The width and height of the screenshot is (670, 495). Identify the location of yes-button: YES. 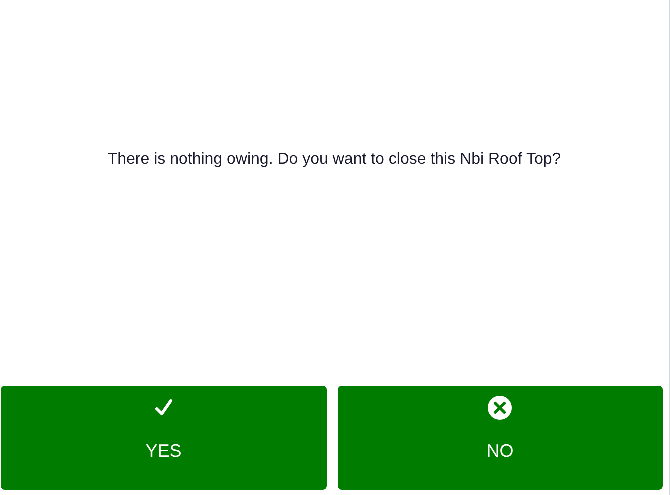
(163, 438).